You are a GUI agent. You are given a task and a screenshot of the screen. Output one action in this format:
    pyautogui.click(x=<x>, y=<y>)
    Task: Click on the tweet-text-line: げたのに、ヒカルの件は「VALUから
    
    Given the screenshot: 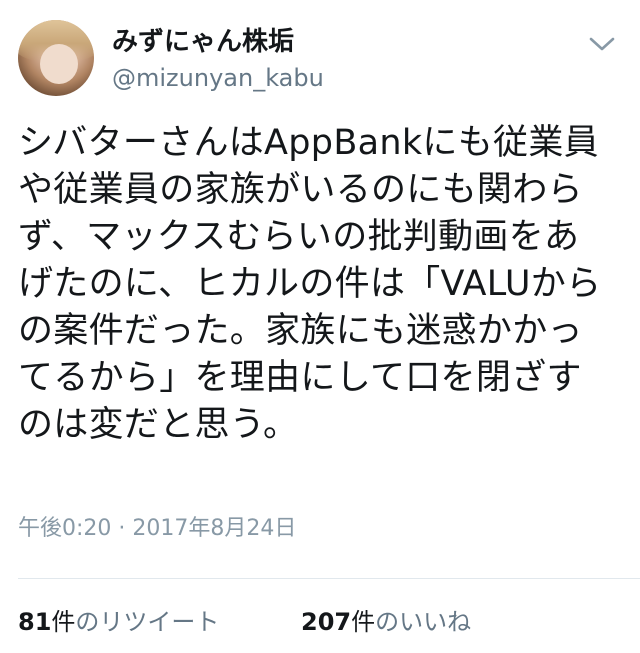 What is the action you would take?
    pyautogui.click(x=310, y=284)
    